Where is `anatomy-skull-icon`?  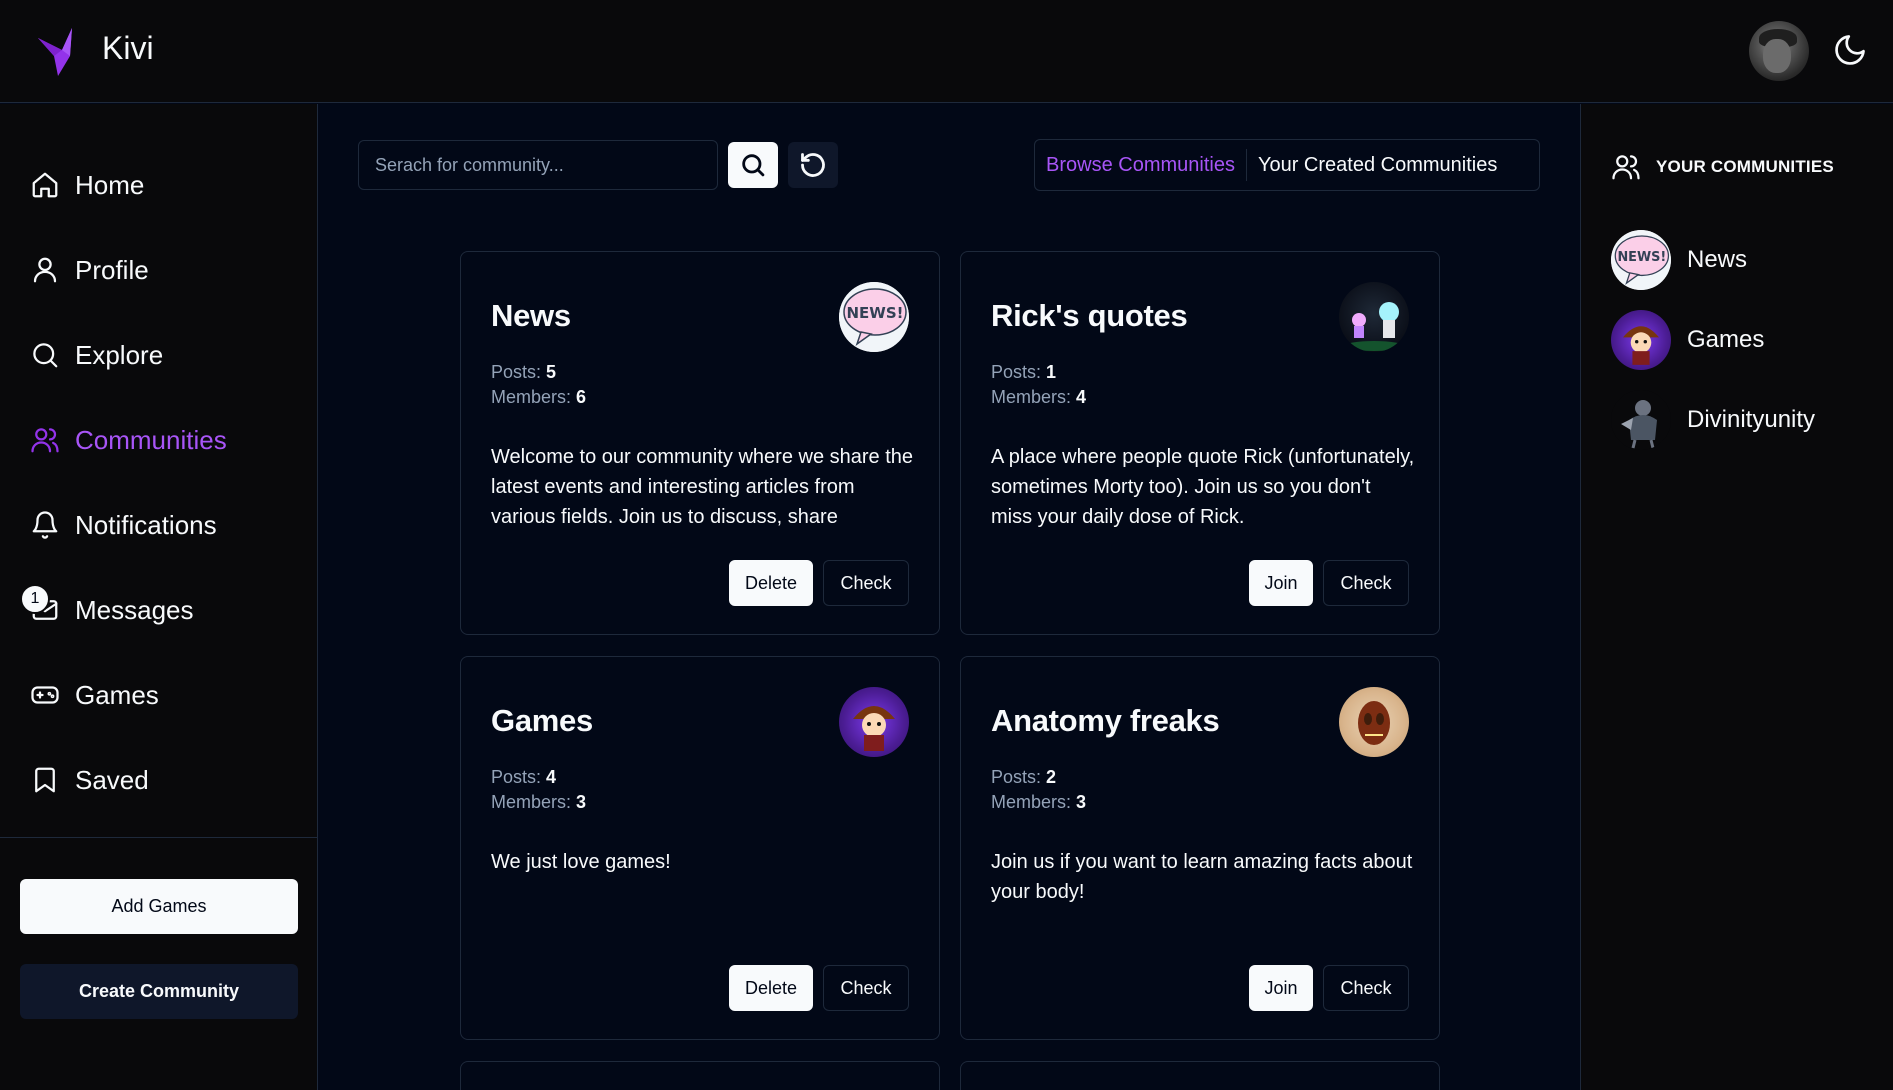
anatomy-skull-icon is located at coordinates (1374, 723).